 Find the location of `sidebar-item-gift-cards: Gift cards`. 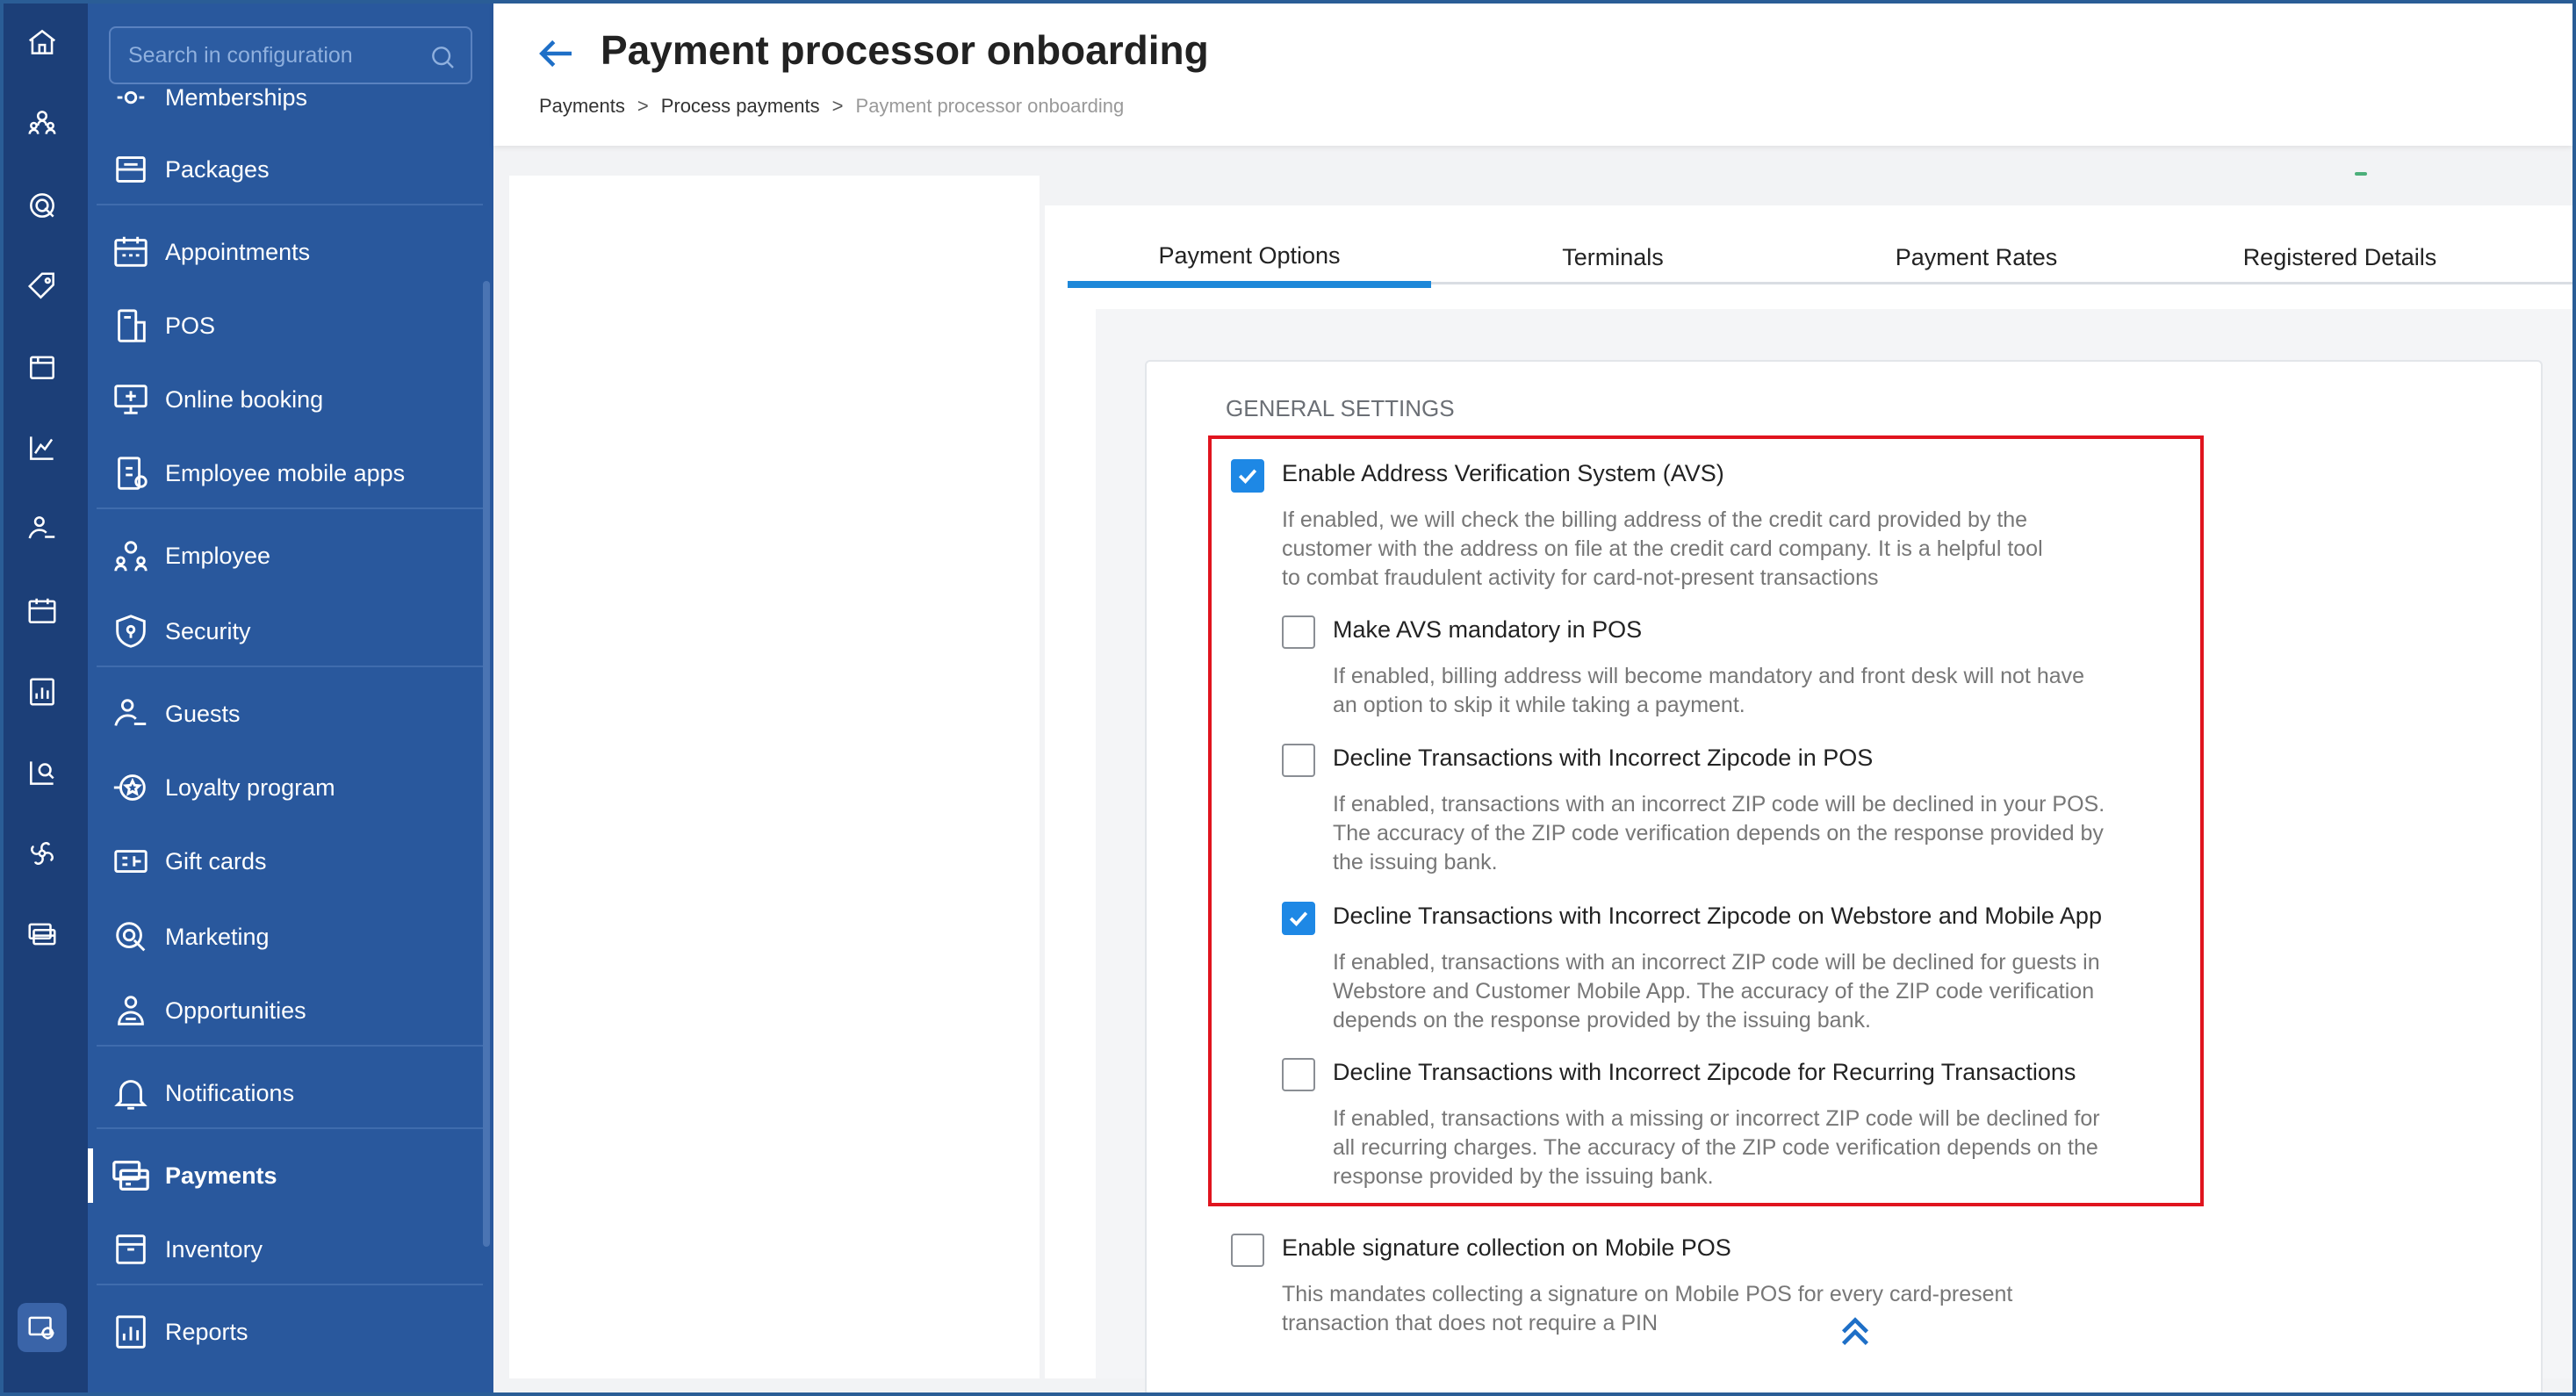

sidebar-item-gift-cards: Gift cards is located at coordinates (293, 861).